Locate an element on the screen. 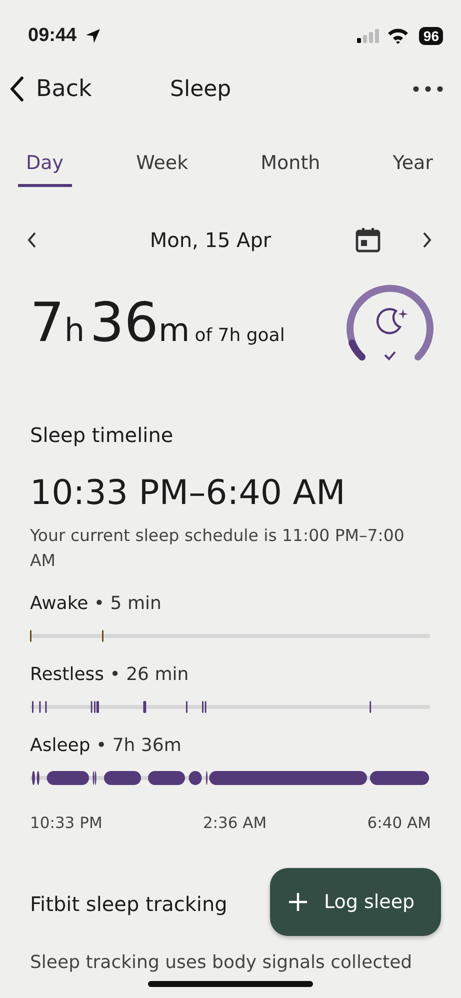 The height and width of the screenshot is (998, 461). axis-label: 10:33 PM is located at coordinates (66, 823).